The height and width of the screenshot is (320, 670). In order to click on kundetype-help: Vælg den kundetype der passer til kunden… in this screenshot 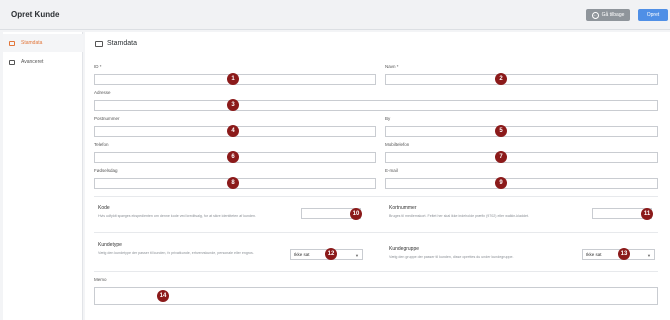, I will do `click(176, 253)`.